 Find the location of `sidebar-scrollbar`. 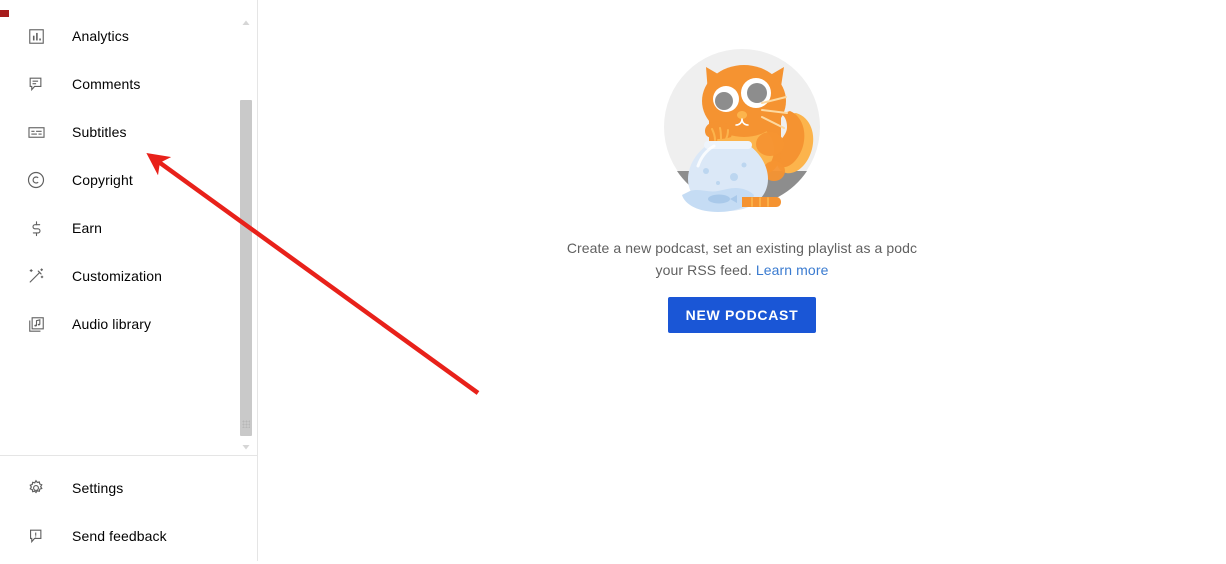

sidebar-scrollbar is located at coordinates (246, 234).